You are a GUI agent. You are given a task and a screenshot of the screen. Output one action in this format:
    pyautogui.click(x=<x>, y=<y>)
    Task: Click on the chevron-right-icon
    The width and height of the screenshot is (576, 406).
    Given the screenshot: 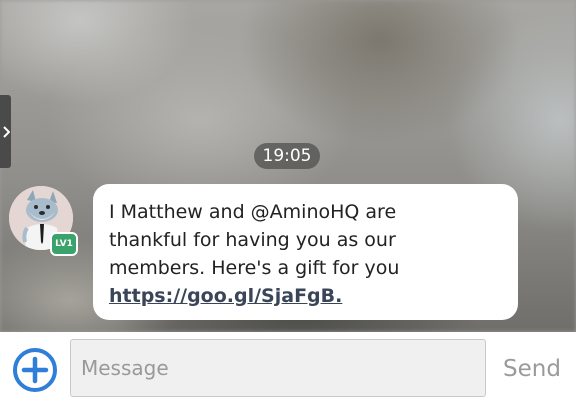 What is the action you would take?
    pyautogui.click(x=6, y=131)
    